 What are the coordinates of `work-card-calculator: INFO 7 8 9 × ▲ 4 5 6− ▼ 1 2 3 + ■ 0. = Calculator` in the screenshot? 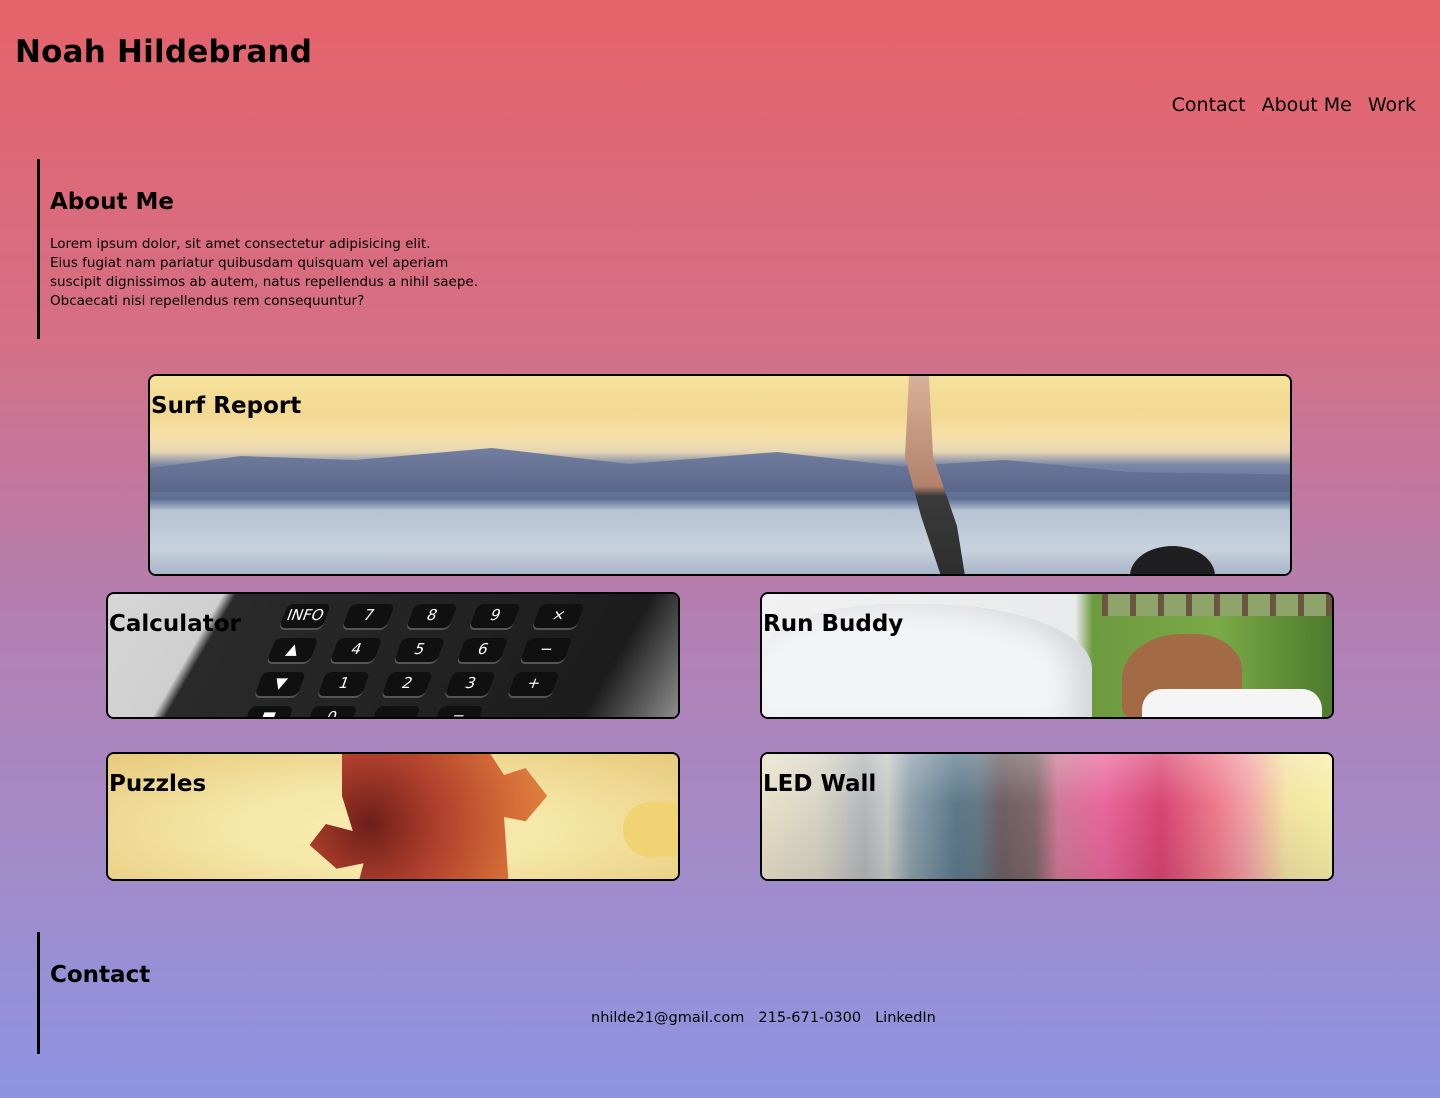 It's located at (393, 655).